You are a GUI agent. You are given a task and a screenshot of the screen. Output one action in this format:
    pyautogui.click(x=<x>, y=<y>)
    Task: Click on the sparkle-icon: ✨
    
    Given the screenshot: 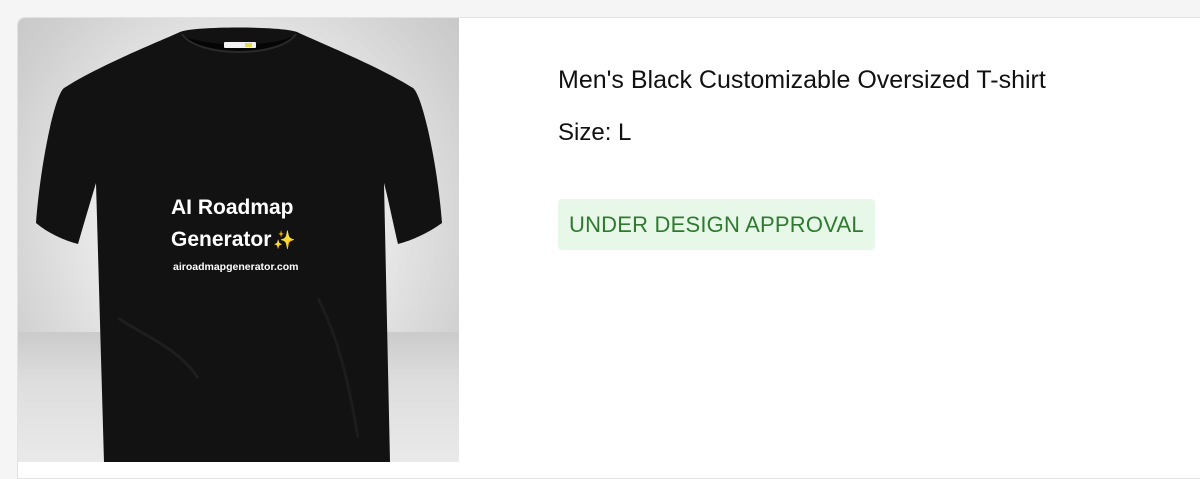 What is the action you would take?
    pyautogui.click(x=284, y=240)
    